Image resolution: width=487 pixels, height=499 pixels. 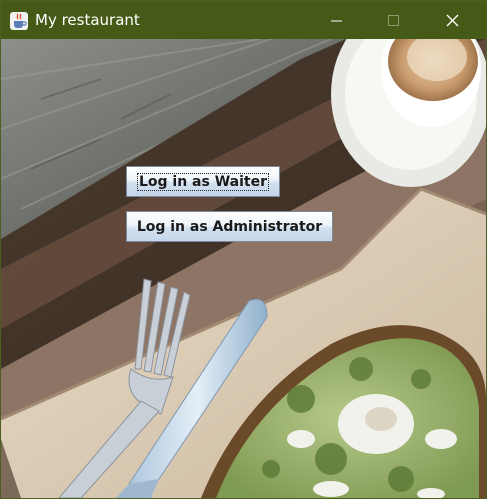 I want to click on login-administrator-label: Log in as Administrator, so click(x=229, y=226).